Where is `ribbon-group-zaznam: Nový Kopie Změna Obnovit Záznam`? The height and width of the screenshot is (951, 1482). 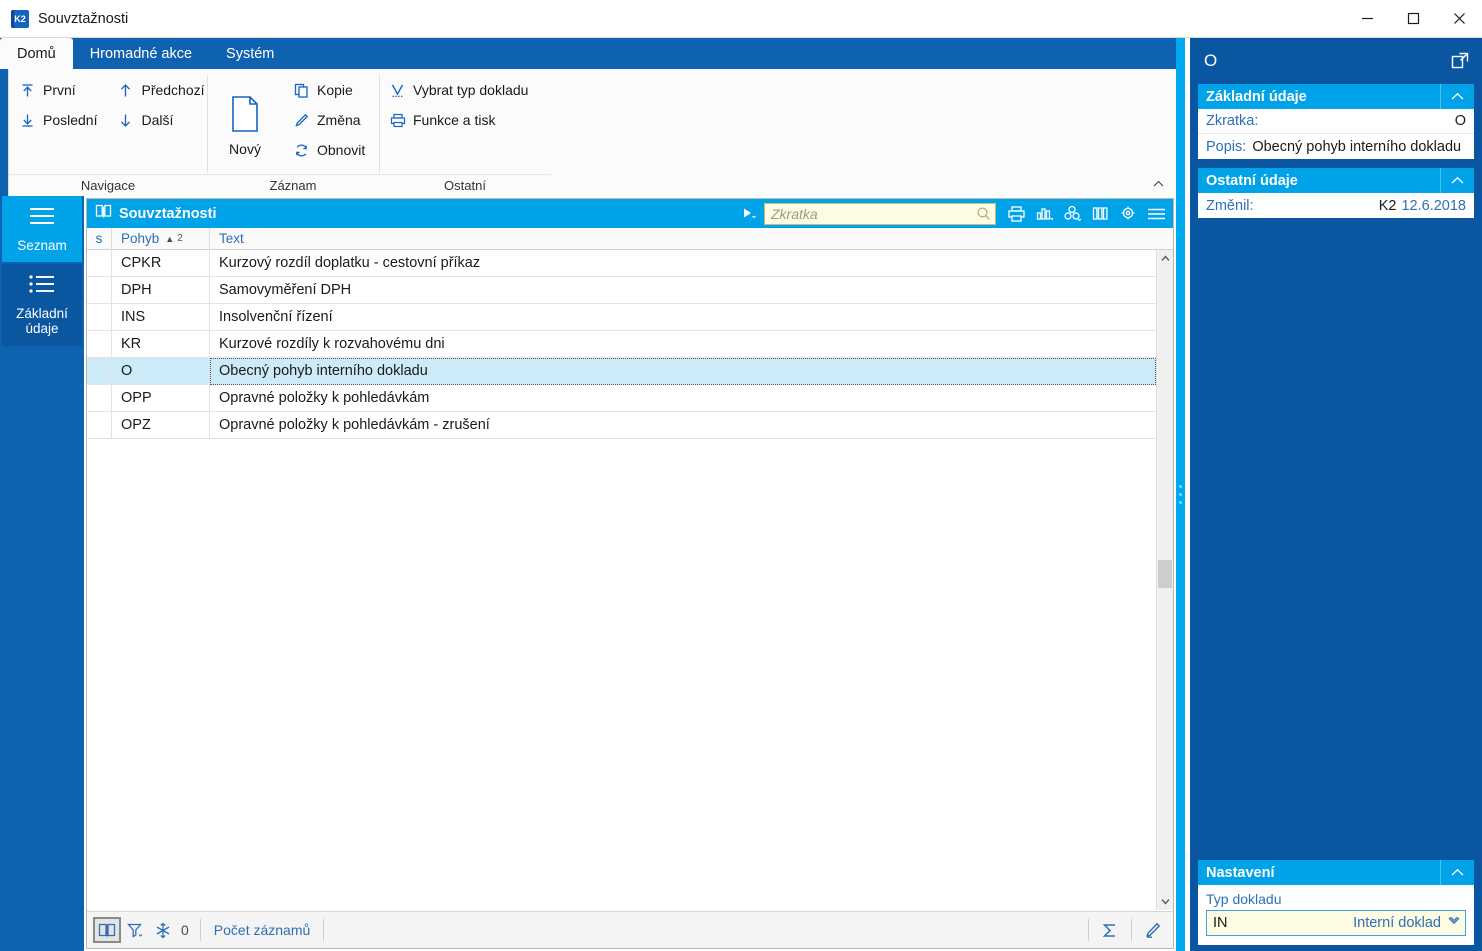 ribbon-group-zaznam: Nový Kopie Změna Obnovit Záznam is located at coordinates (293, 132).